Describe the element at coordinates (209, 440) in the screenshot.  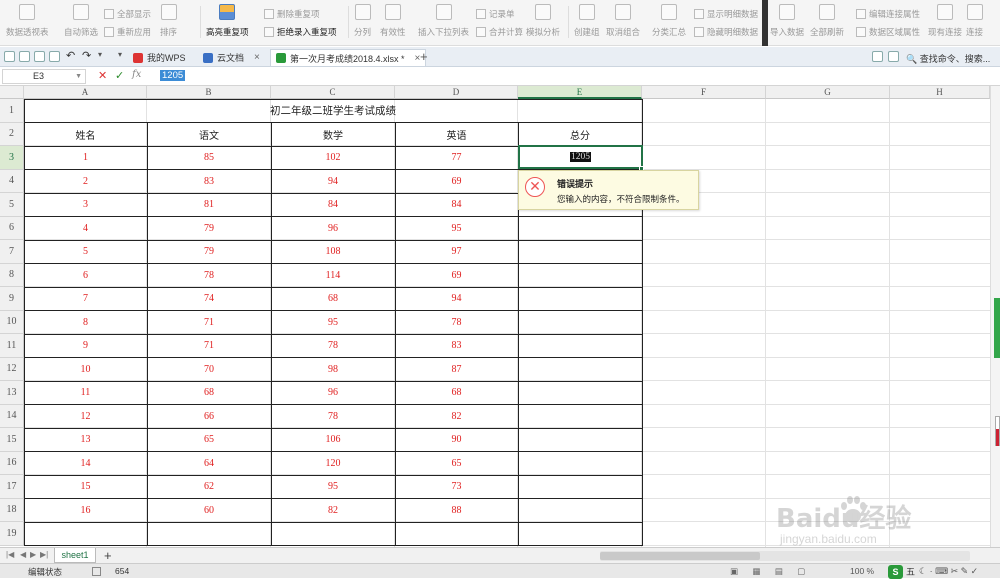
I see `table-cell: 65` at that location.